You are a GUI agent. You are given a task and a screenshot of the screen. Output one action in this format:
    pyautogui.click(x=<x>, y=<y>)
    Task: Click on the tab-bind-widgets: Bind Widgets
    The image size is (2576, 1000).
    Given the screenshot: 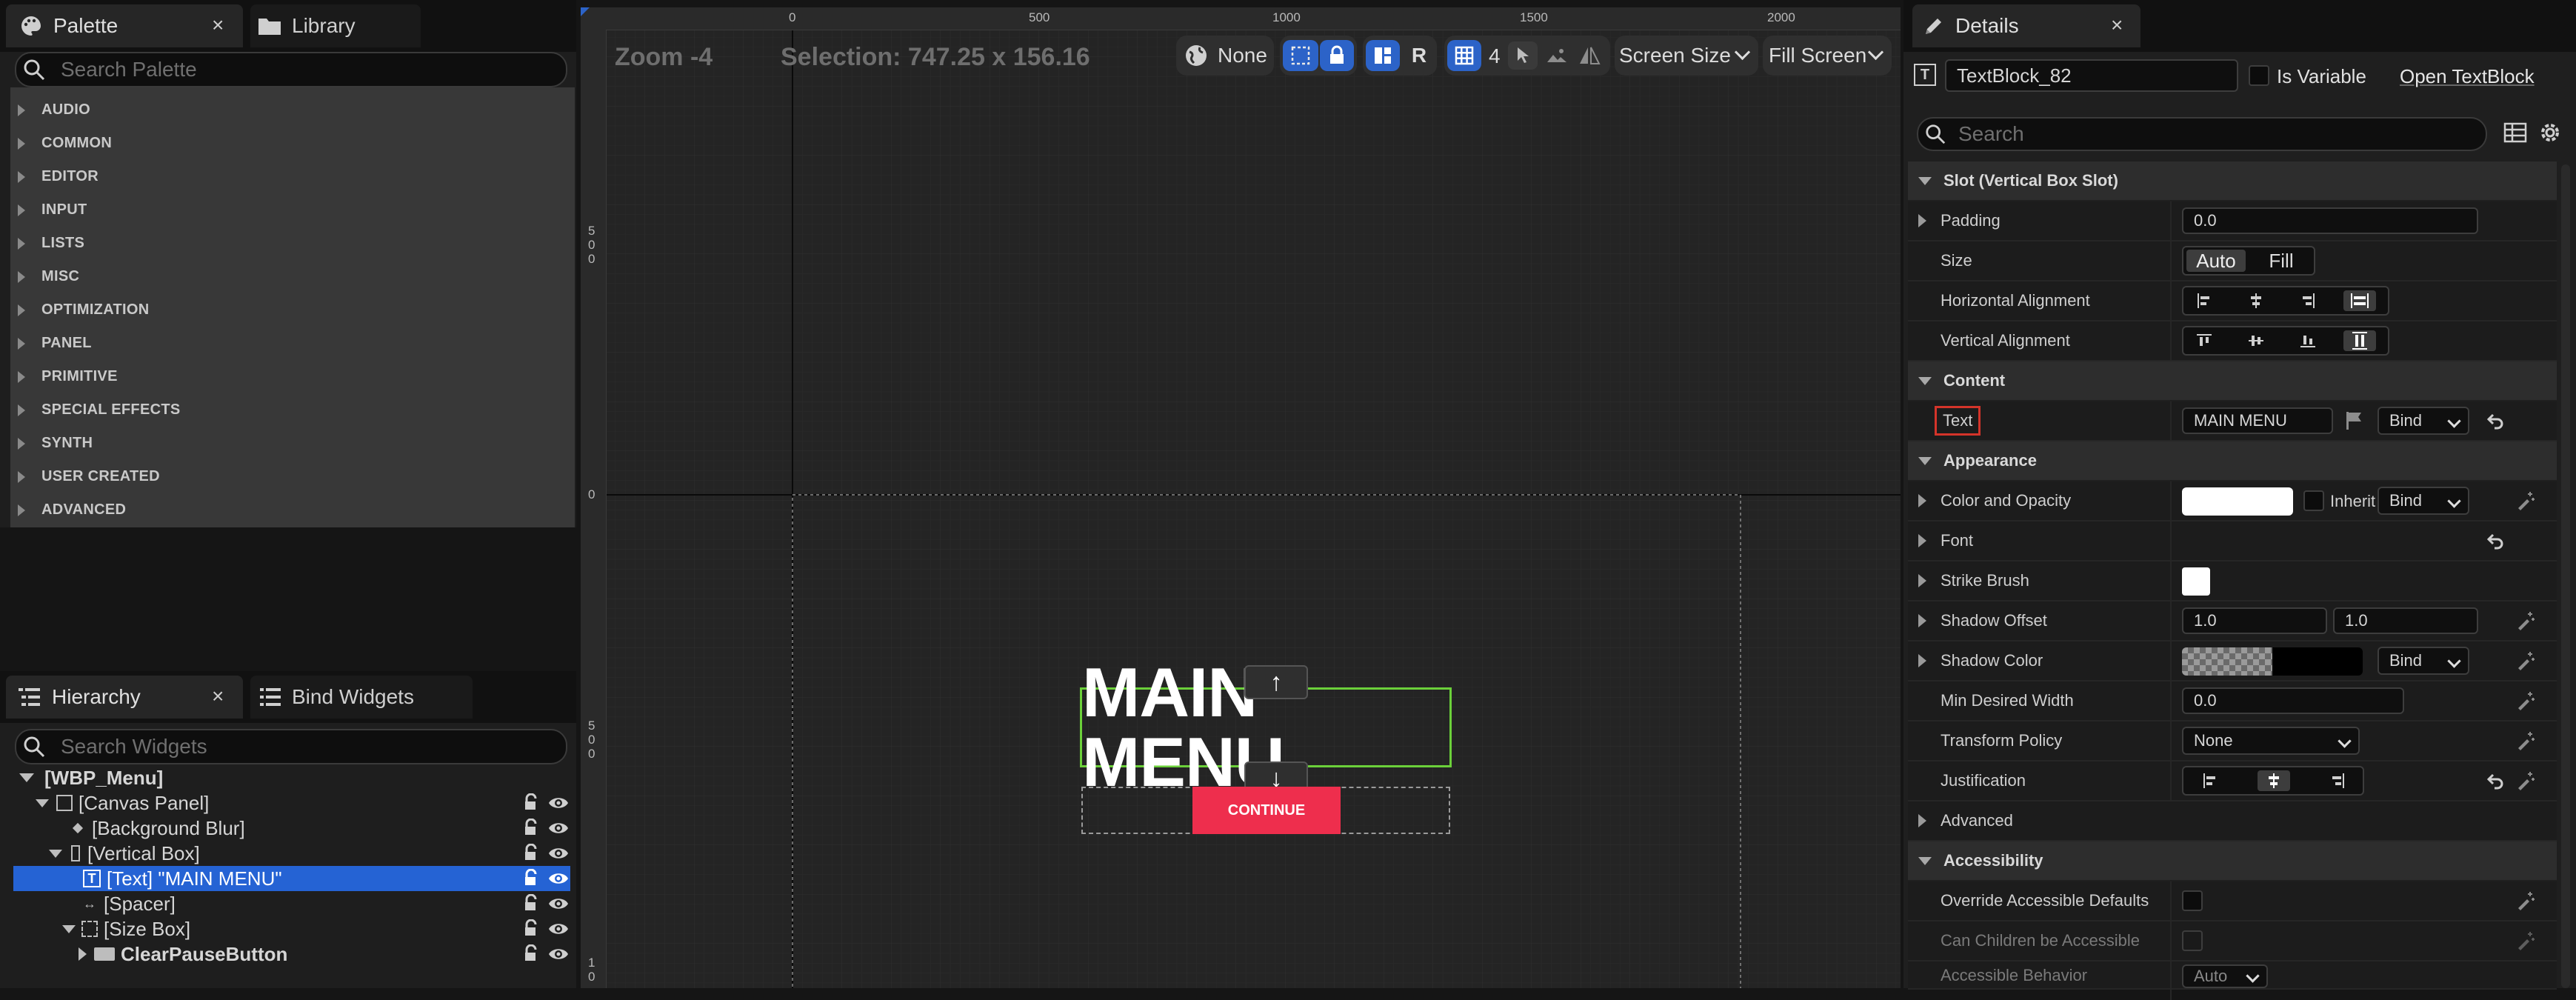 What is the action you would take?
    pyautogui.click(x=361, y=697)
    